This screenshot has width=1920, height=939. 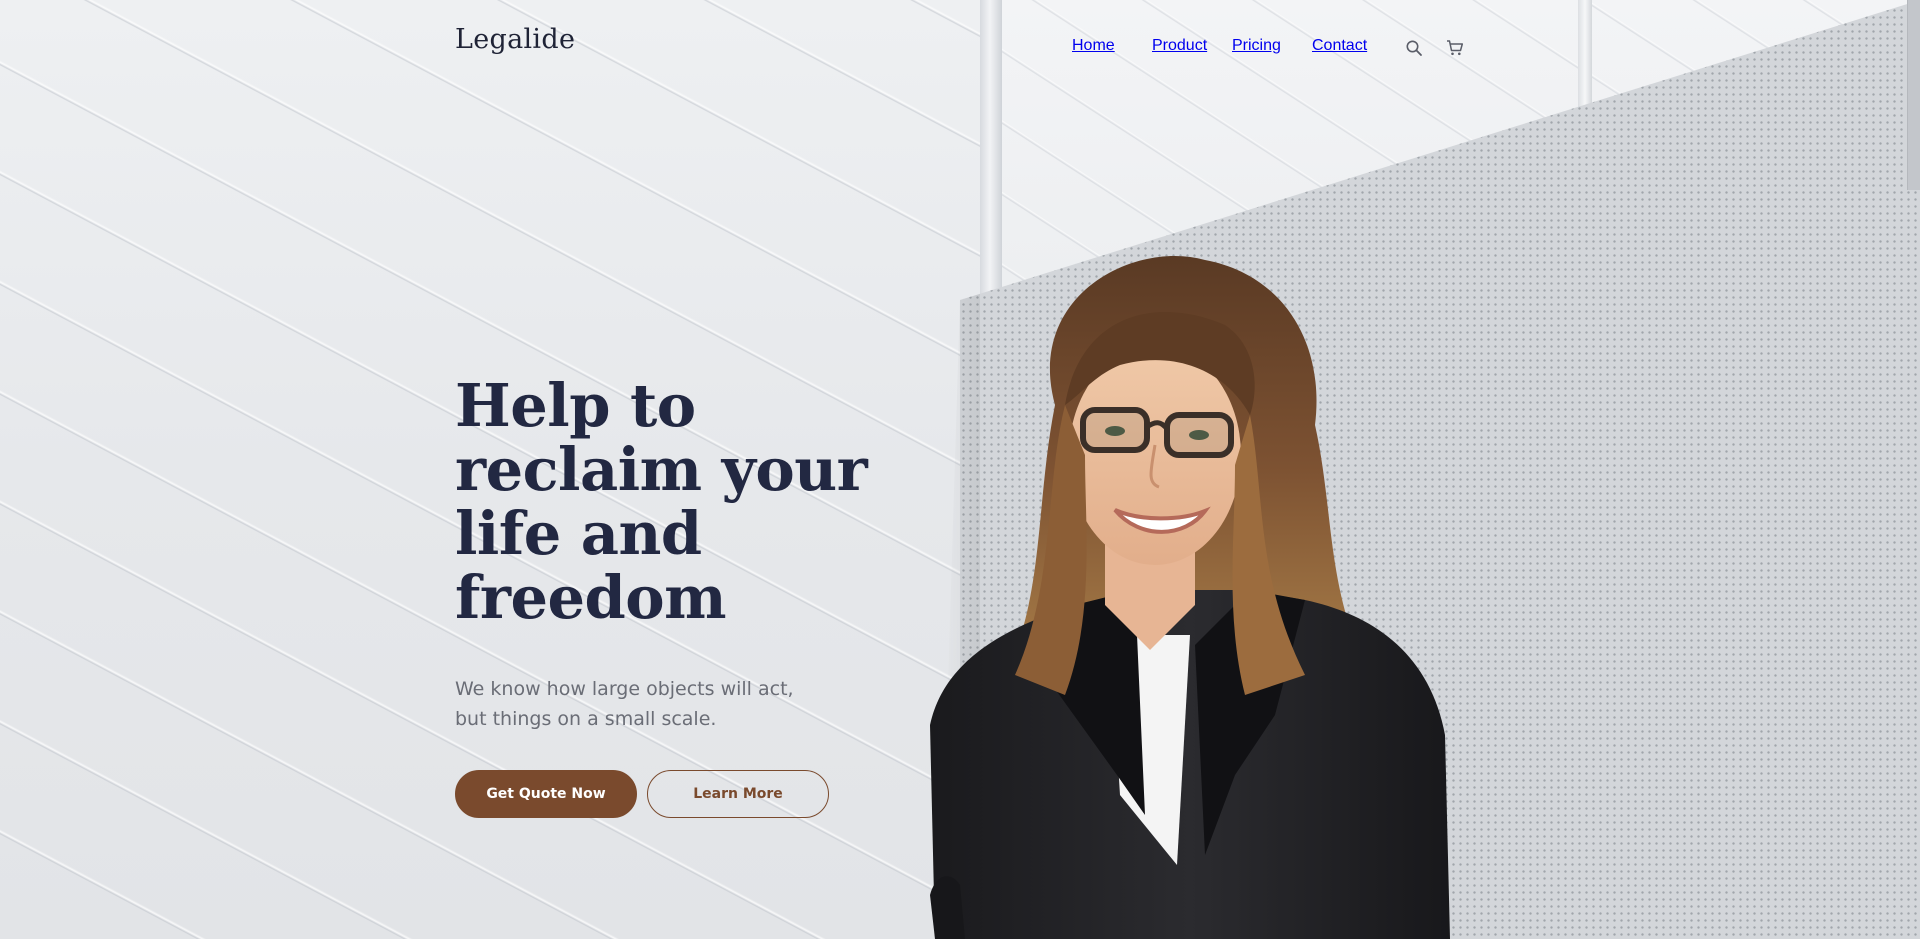 I want to click on hero-title: Help to reclaim your life and freedom, so click(x=675, y=502).